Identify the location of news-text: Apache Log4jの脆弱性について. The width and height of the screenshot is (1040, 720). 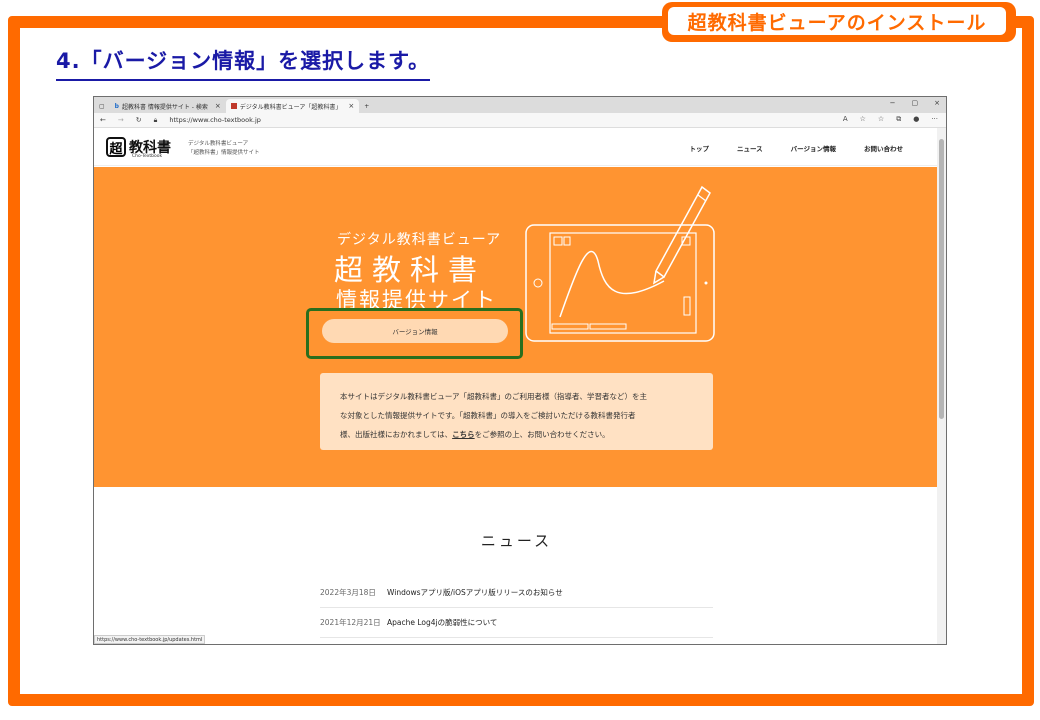
(442, 622).